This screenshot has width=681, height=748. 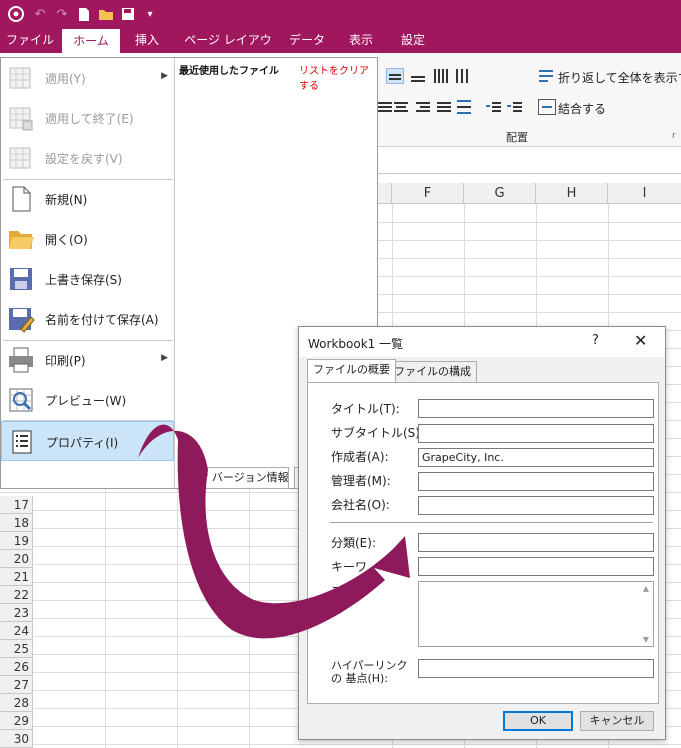 I want to click on increase-indent-icon, so click(x=515, y=107).